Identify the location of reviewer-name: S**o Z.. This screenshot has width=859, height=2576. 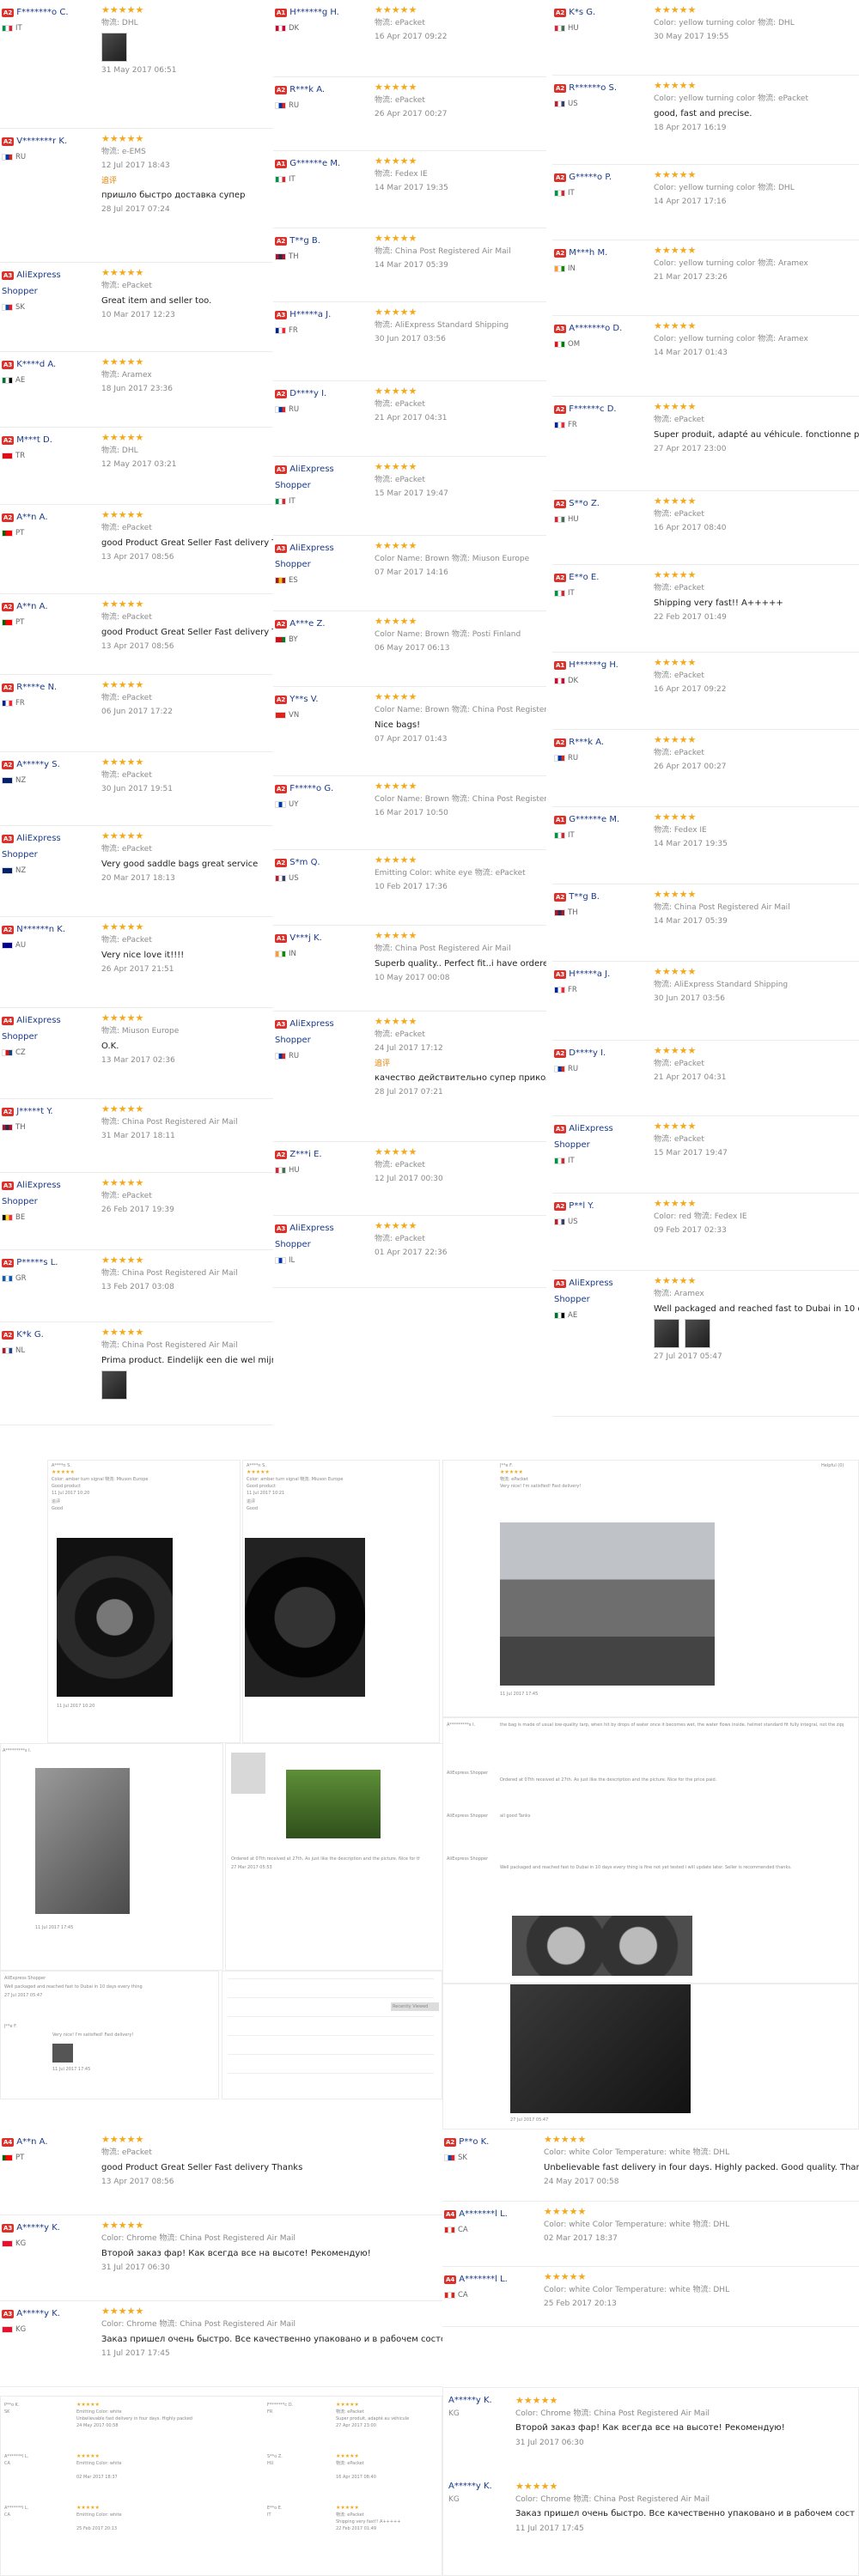
(585, 503).